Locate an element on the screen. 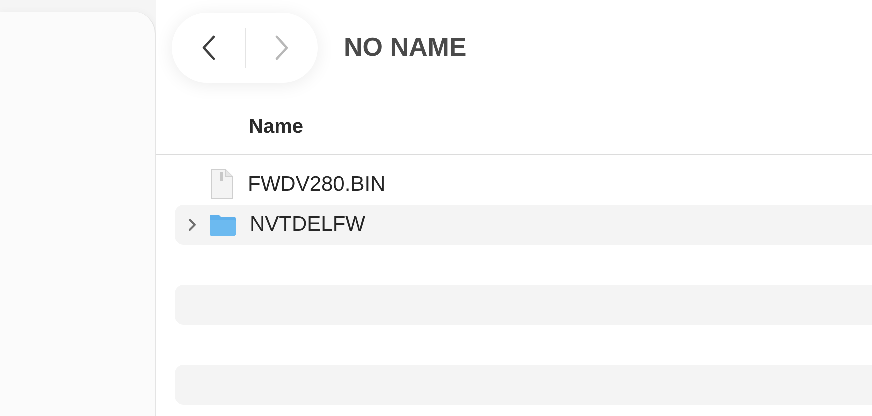 The width and height of the screenshot is (872, 416). chevron-left-icon is located at coordinates (209, 48).